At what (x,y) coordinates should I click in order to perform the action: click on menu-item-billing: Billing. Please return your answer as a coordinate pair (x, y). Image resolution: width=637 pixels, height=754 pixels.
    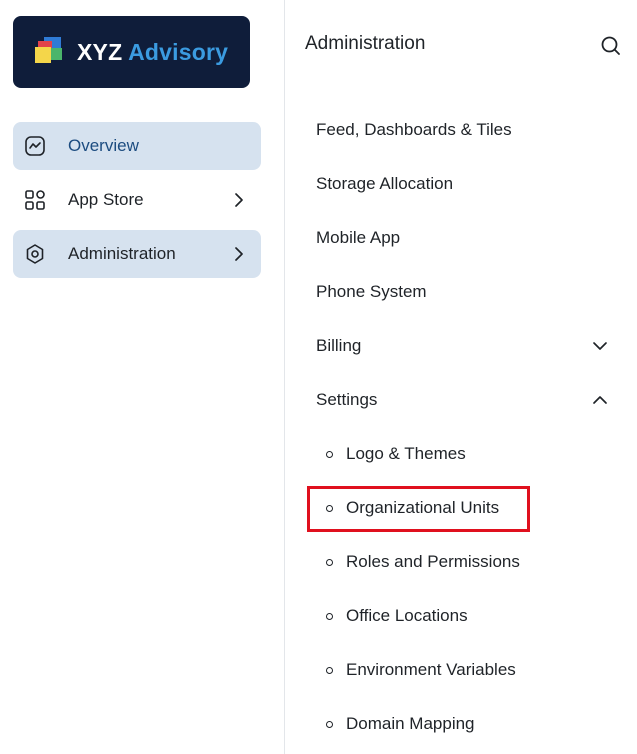
    Looking at the image, I should click on (338, 346).